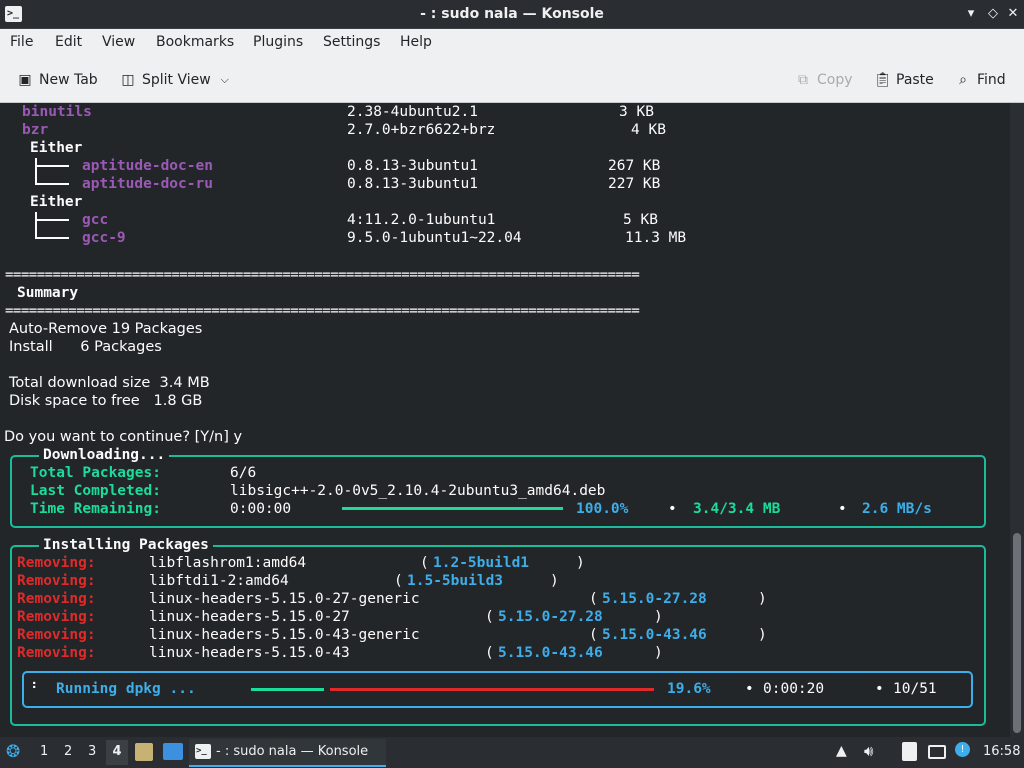 Image resolution: width=1024 pixels, height=768 pixels. Describe the element at coordinates (1017, 633) in the screenshot. I see `scrollbar-thumb` at that location.